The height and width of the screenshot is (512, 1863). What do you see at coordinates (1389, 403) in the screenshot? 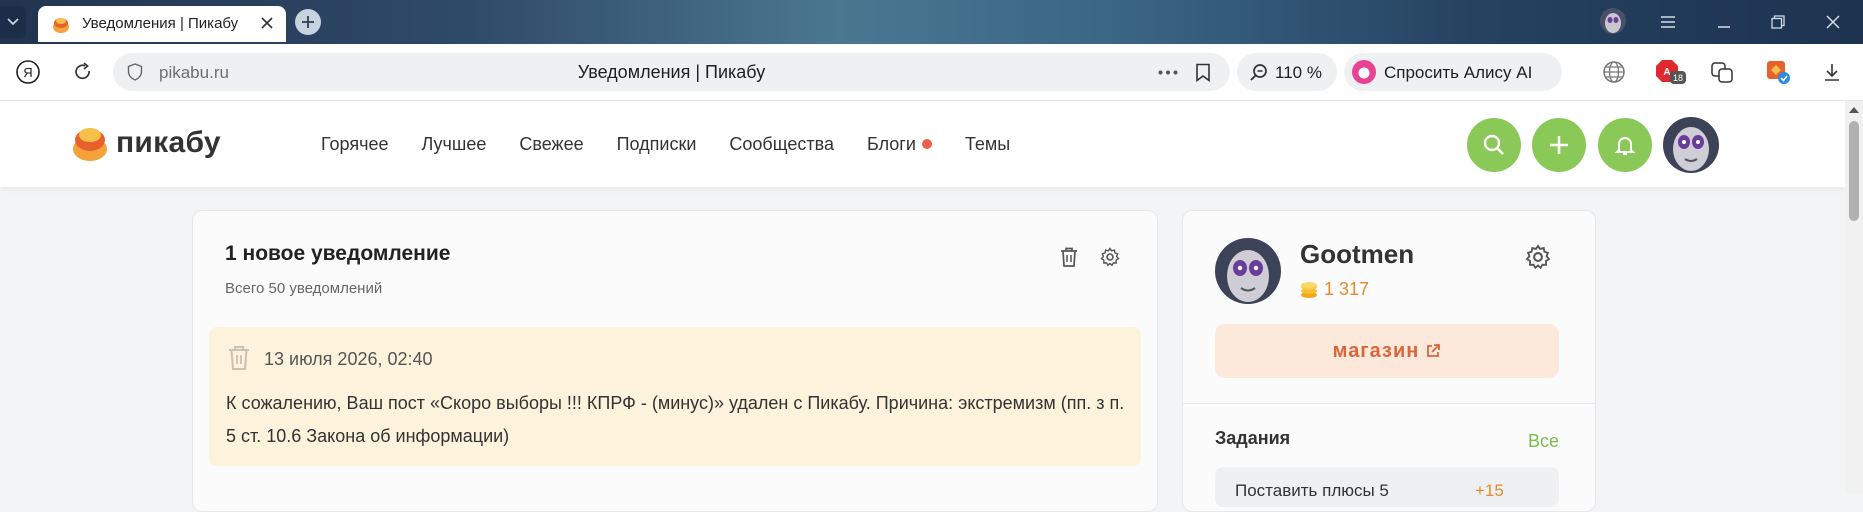
I see `card-divider` at bounding box center [1389, 403].